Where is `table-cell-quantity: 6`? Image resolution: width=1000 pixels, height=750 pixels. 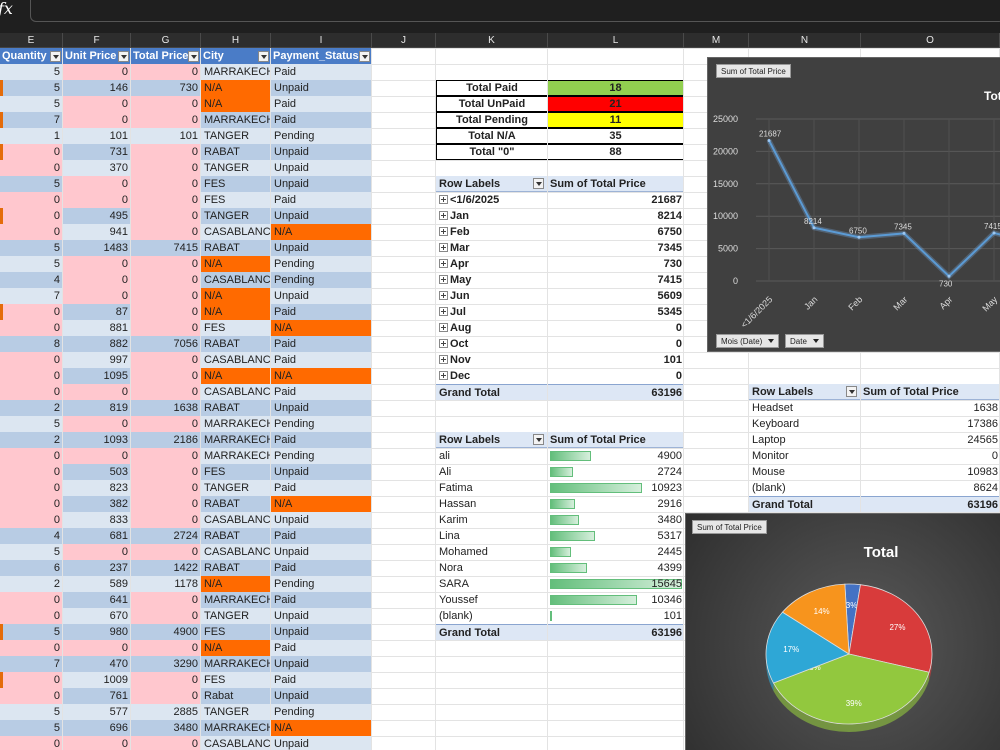 table-cell-quantity: 6 is located at coordinates (31, 568).